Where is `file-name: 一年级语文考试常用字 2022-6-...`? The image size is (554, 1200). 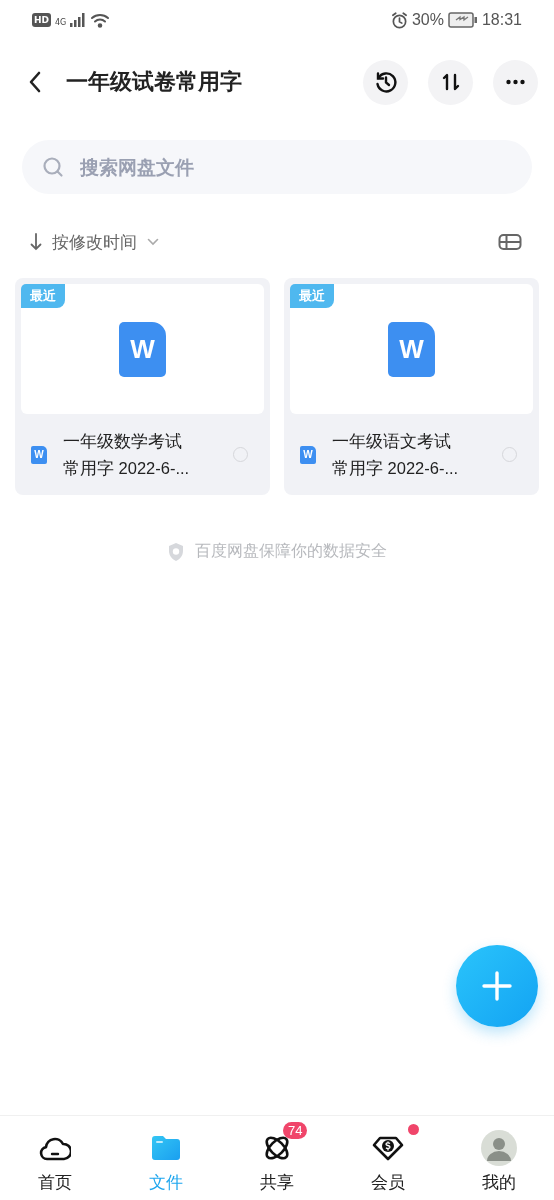
file-name: 一年级语文考试常用字 2022-6-... is located at coordinates (395, 454).